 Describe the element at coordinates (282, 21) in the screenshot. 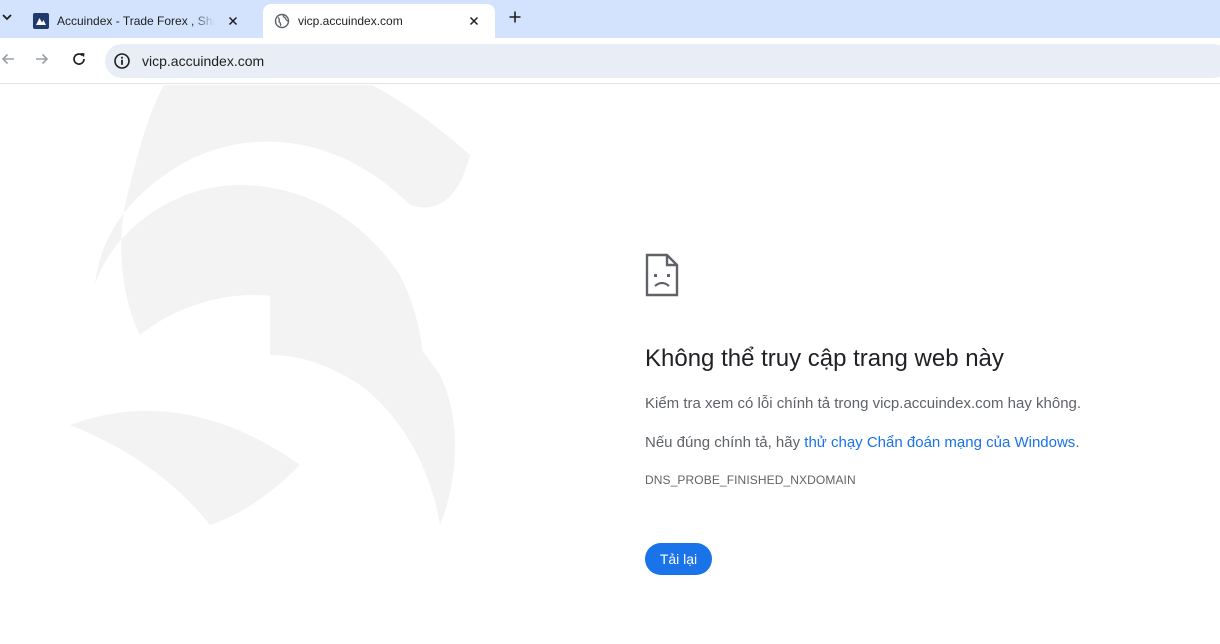

I see `globe-icon` at that location.